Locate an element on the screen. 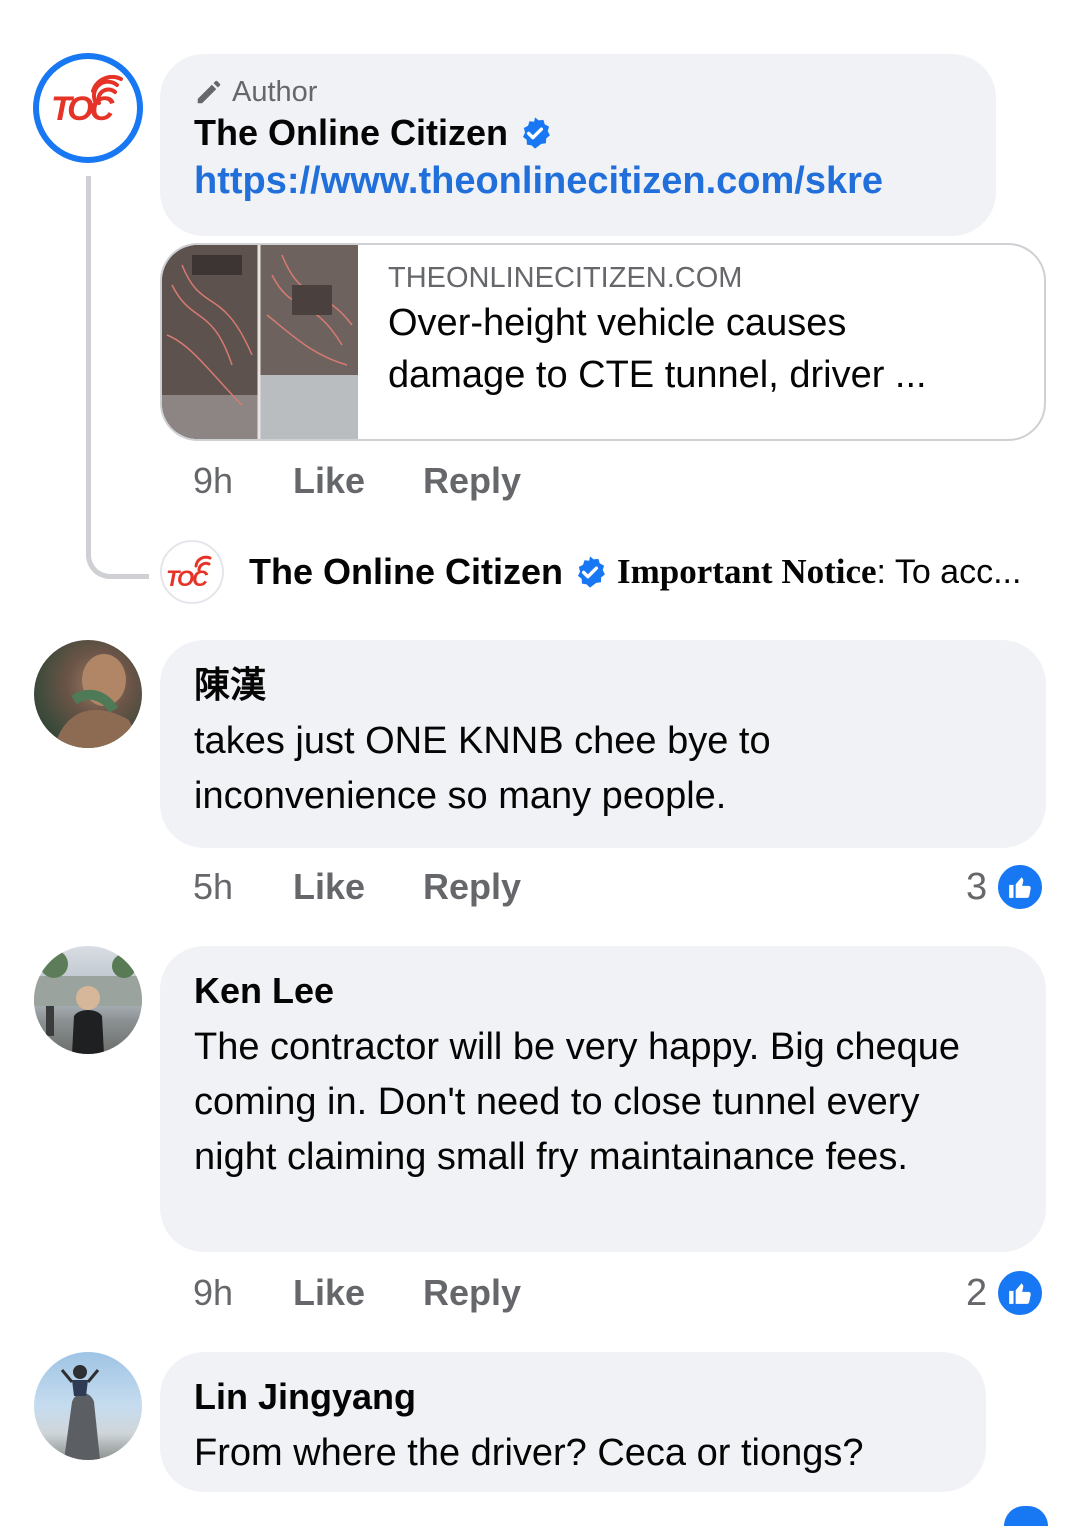 The height and width of the screenshot is (1526, 1080). tunnel-damage-photo is located at coordinates (260, 342).